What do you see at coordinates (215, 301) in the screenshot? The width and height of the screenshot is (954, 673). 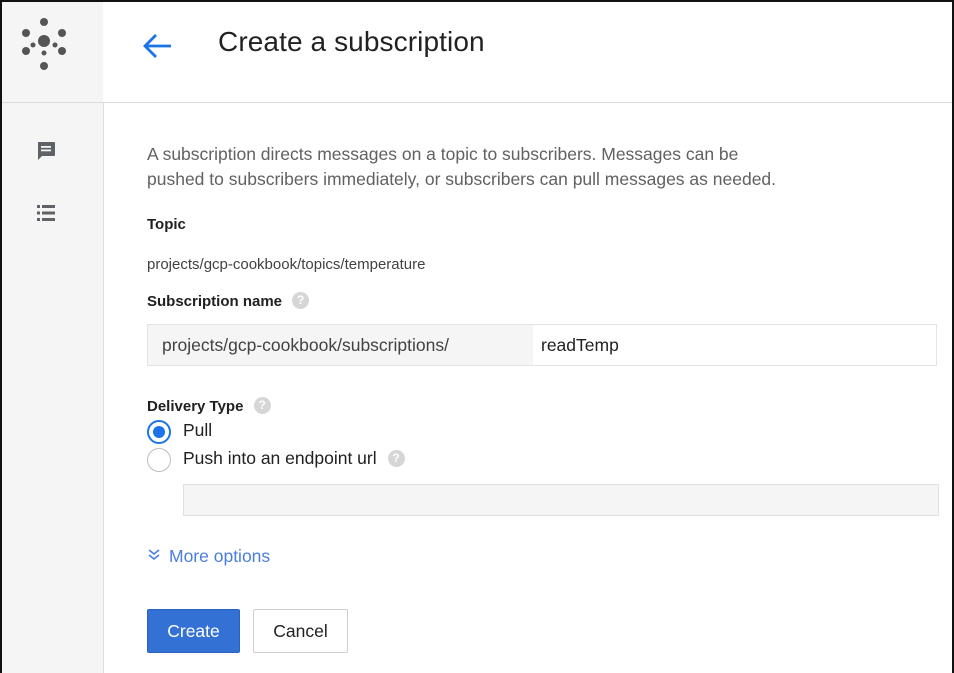 I see `subscription-name-label: Subscription name` at bounding box center [215, 301].